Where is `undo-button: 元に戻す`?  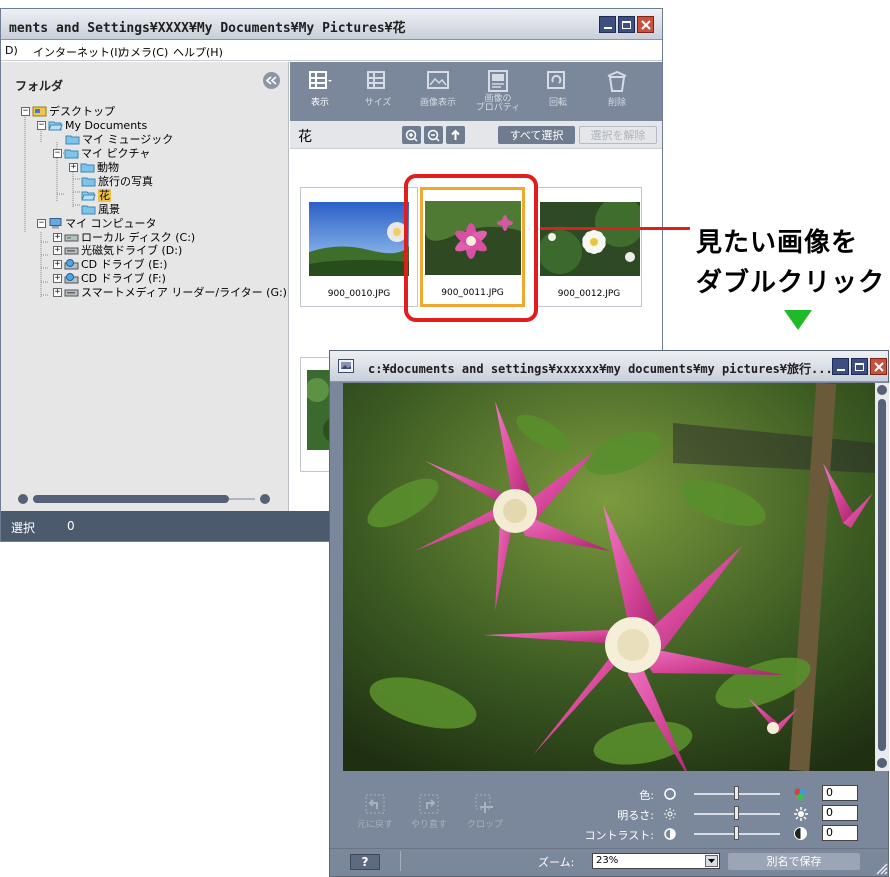 undo-button: 元に戻す is located at coordinates (375, 811).